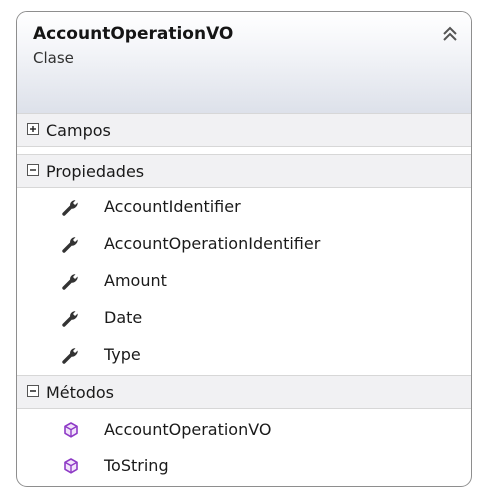 The height and width of the screenshot is (499, 487). Describe the element at coordinates (212, 243) in the screenshot. I see `property-label: AccountOperationIdentifier` at that location.